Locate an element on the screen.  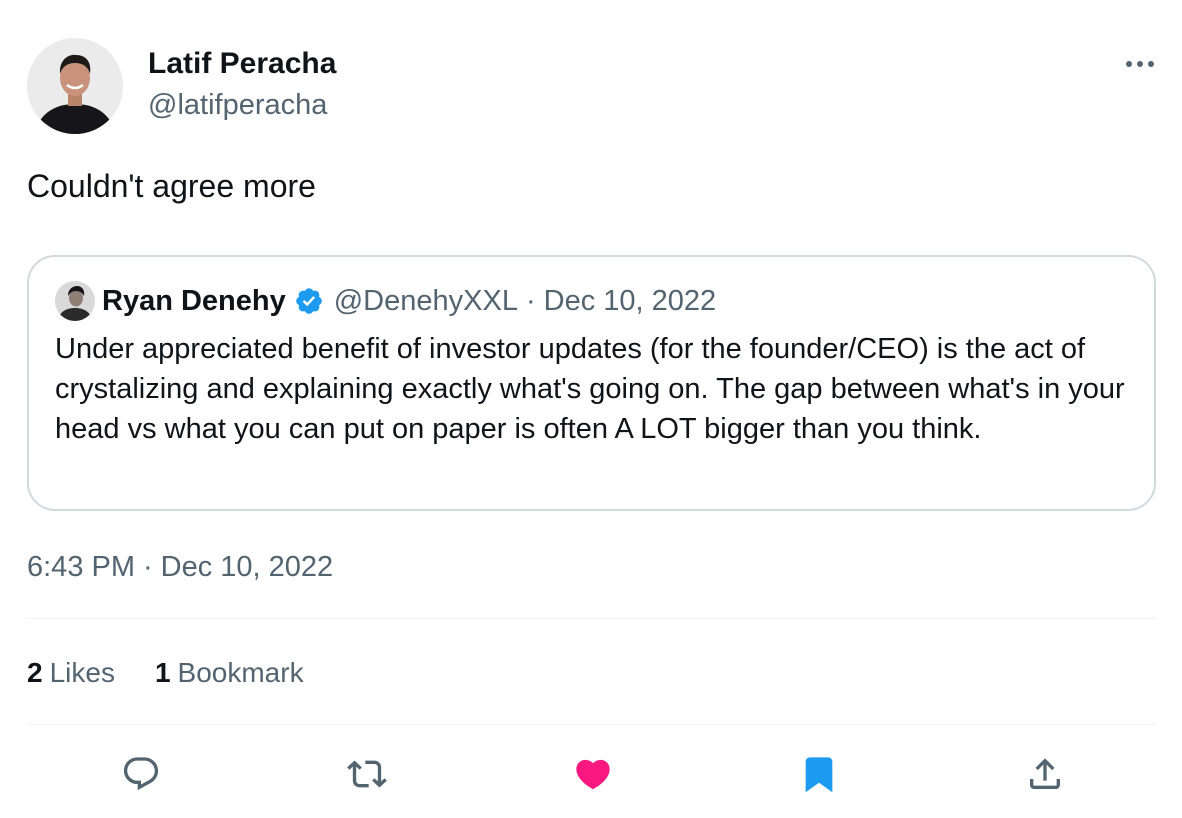
retweet-icon is located at coordinates (367, 774).